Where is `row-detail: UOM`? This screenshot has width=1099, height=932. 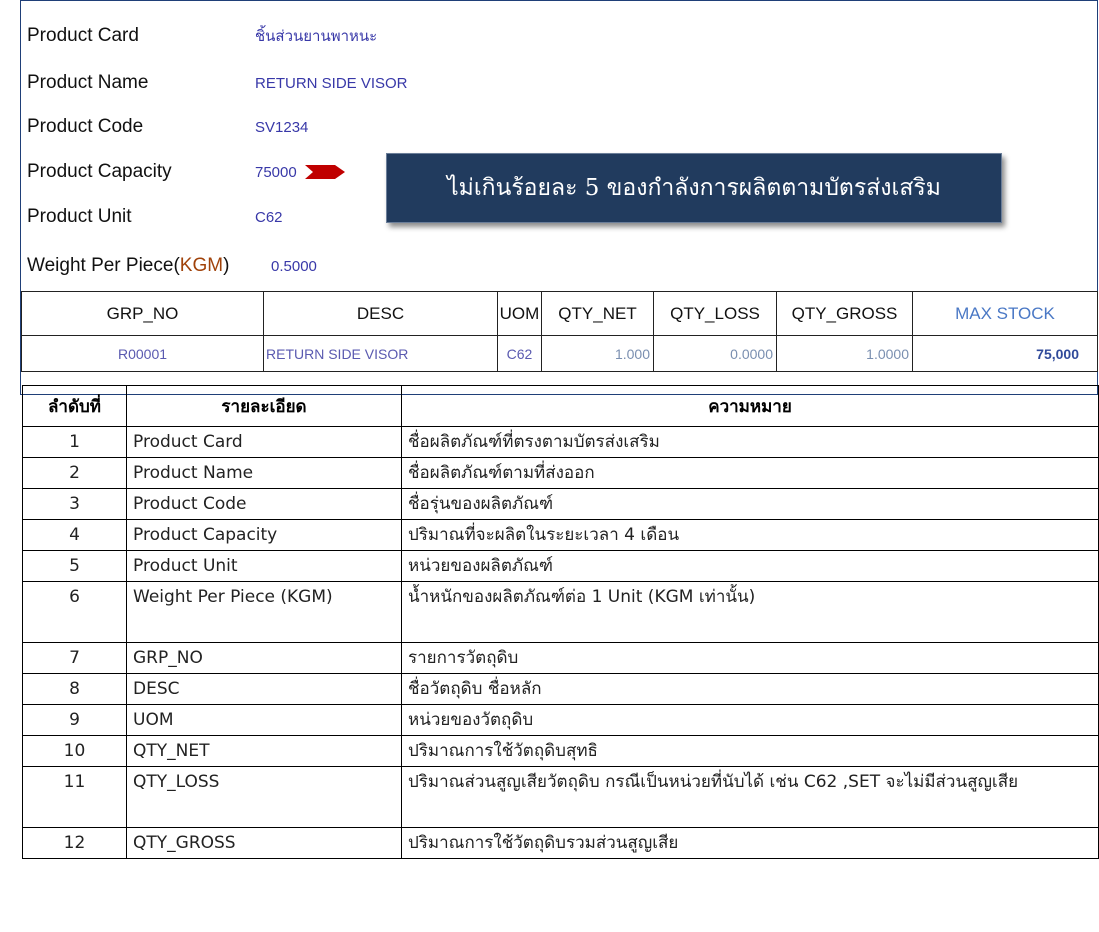 row-detail: UOM is located at coordinates (264, 720).